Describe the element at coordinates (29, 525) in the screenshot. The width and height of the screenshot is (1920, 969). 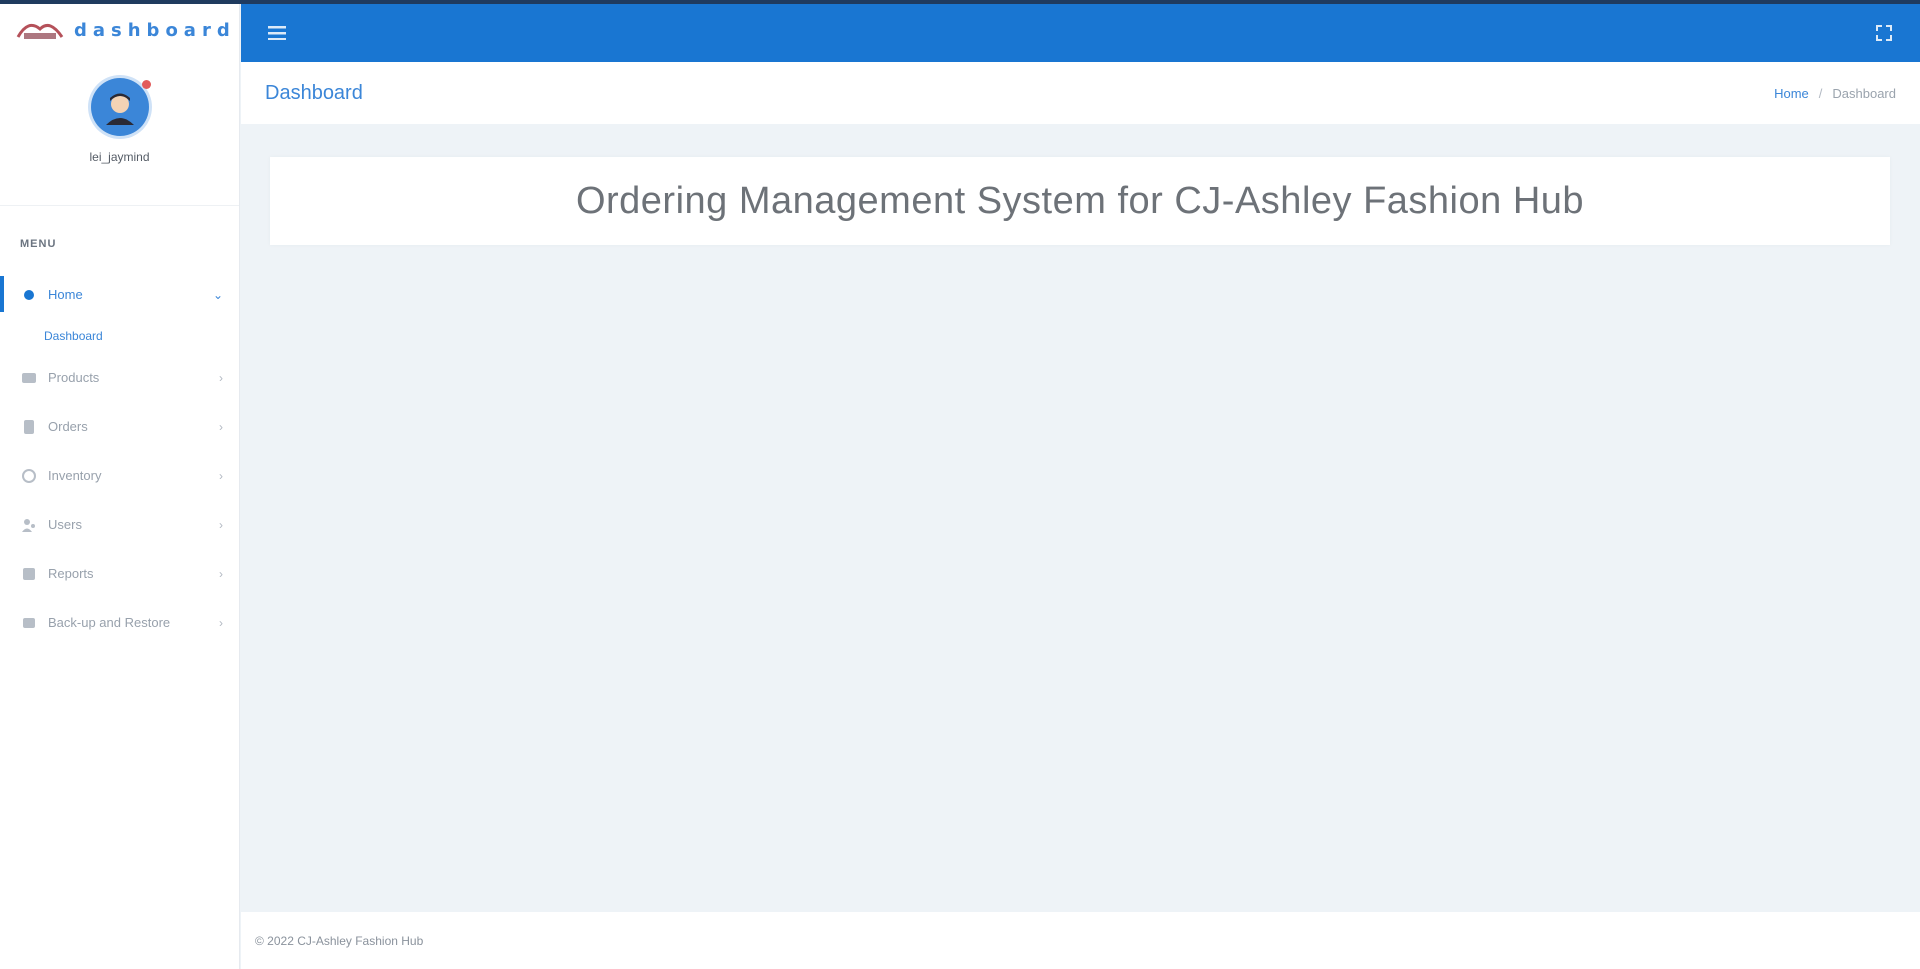
I see `users-icon` at that location.